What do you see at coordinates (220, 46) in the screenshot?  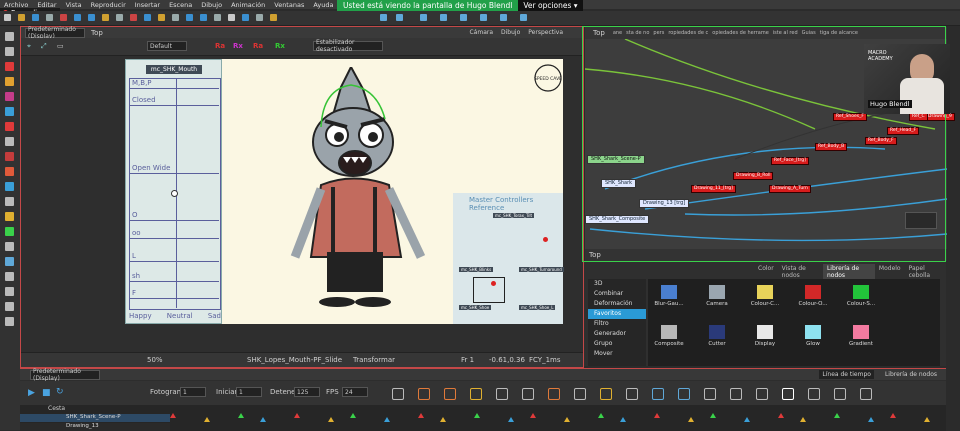 I see `ra-tool-icon: Ra` at bounding box center [220, 46].